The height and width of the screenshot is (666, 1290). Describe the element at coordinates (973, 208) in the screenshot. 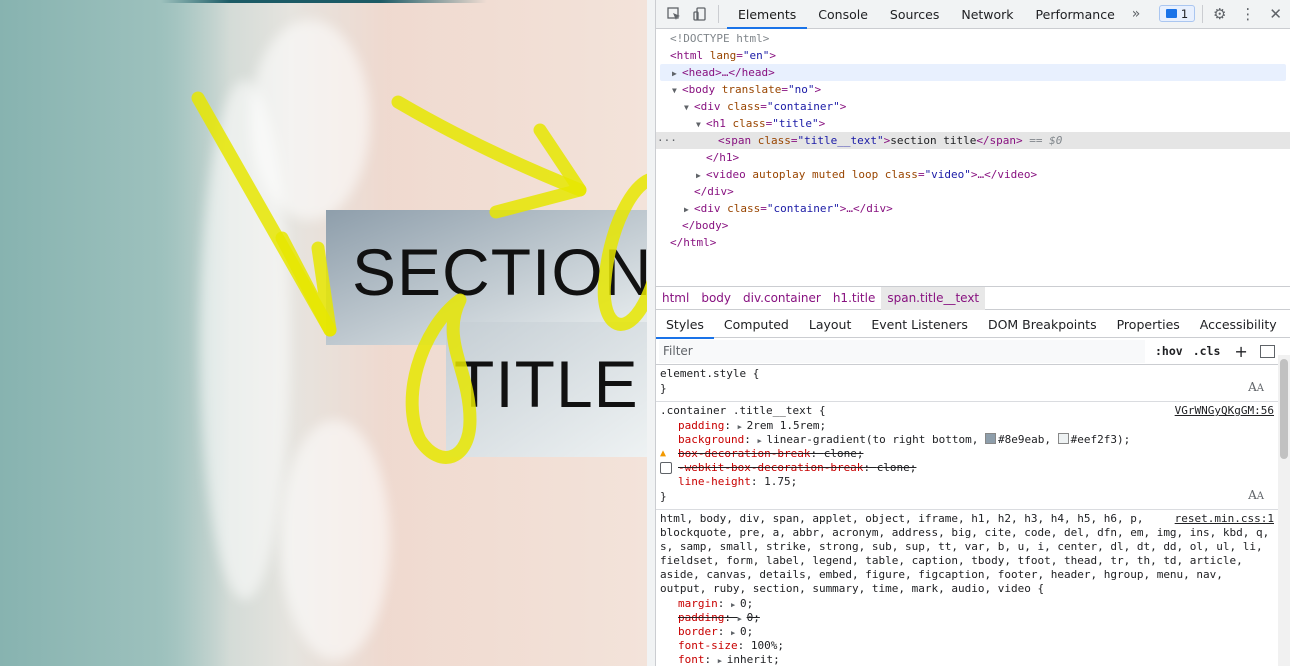

I see `tree-line-div2: ▶ <div class="container">…</div>` at that location.